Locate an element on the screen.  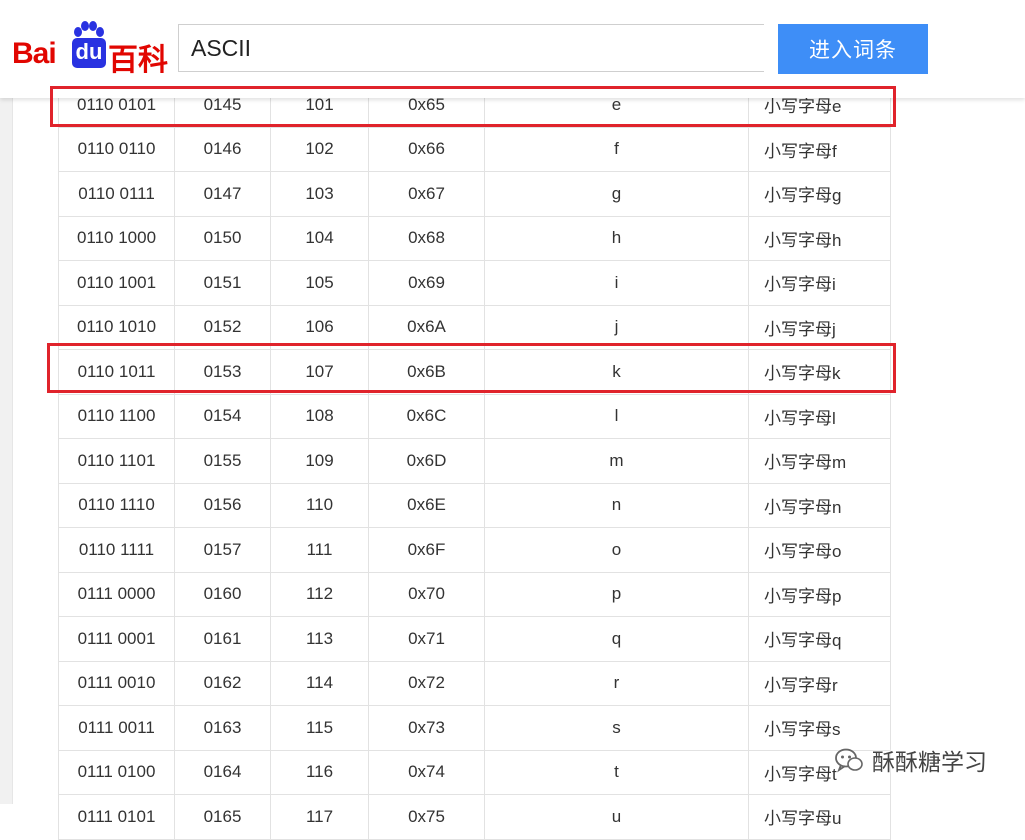
cell-octal: 0151 is located at coordinates (222, 283).